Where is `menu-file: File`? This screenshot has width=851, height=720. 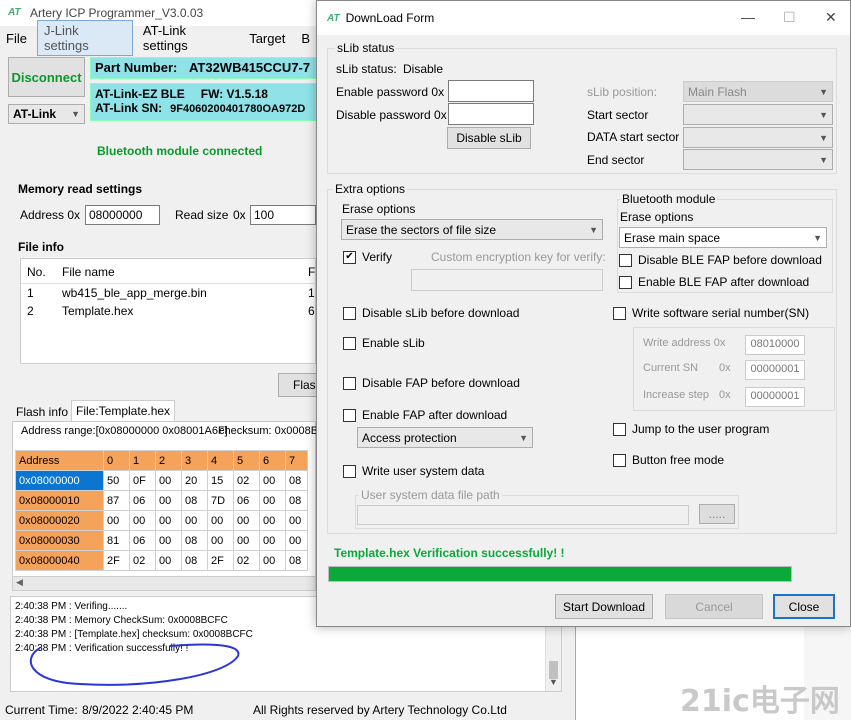
menu-file: File is located at coordinates (16, 38).